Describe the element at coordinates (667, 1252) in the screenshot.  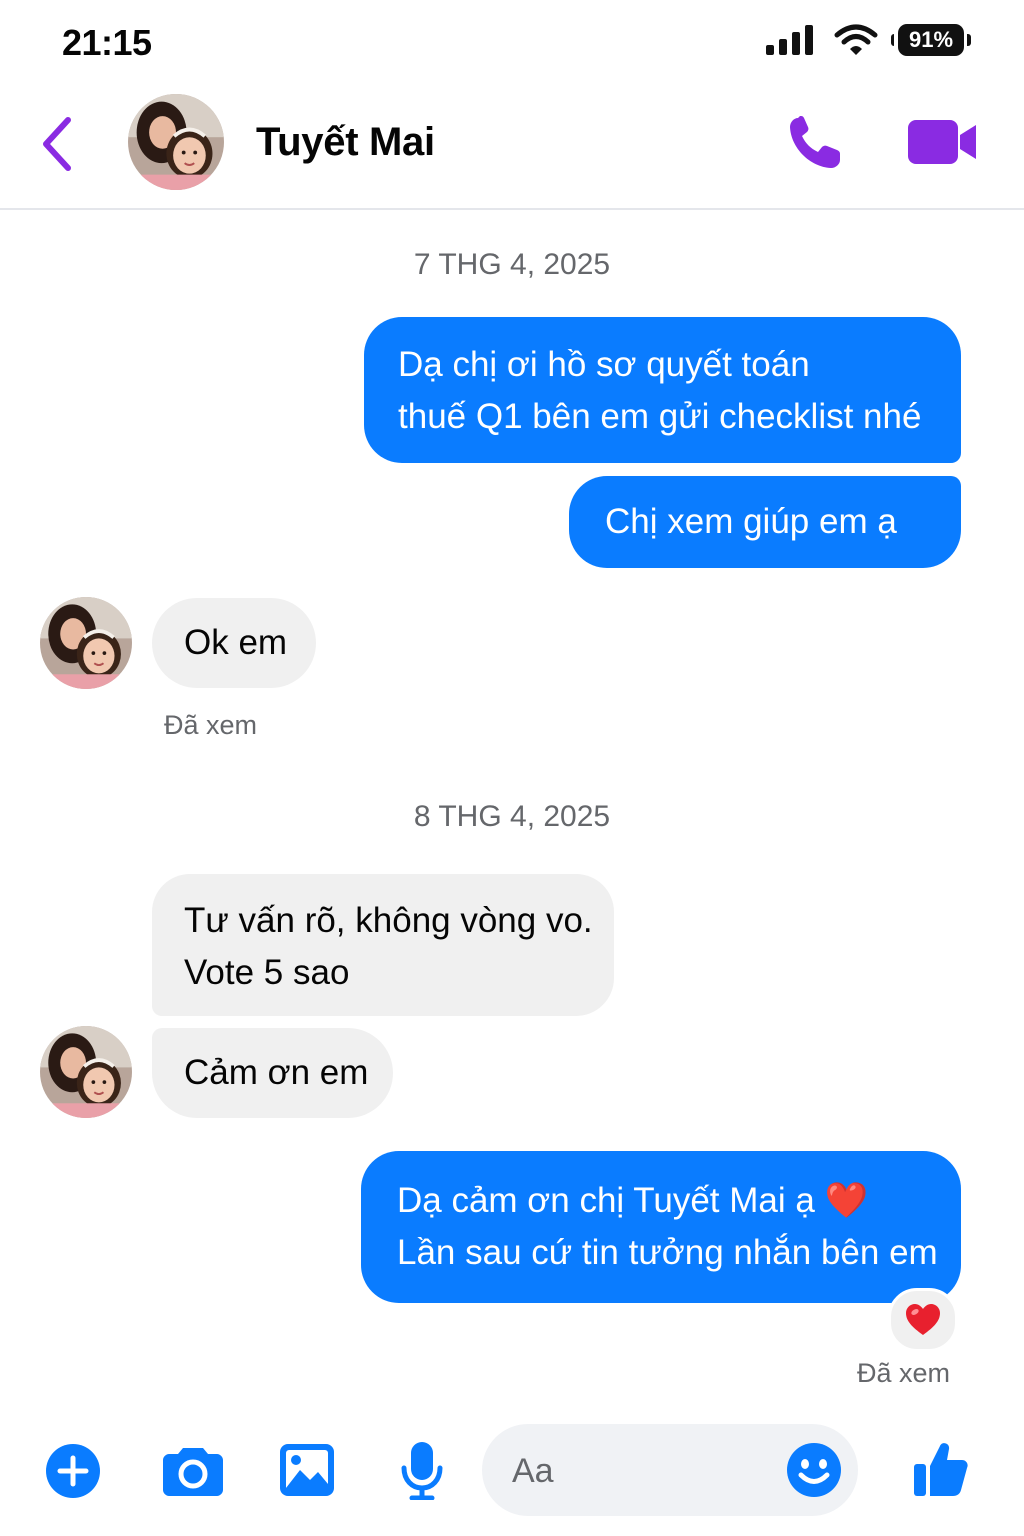
I see `message-line: Lần sau cứ tin tưởng nhắn bên em` at that location.